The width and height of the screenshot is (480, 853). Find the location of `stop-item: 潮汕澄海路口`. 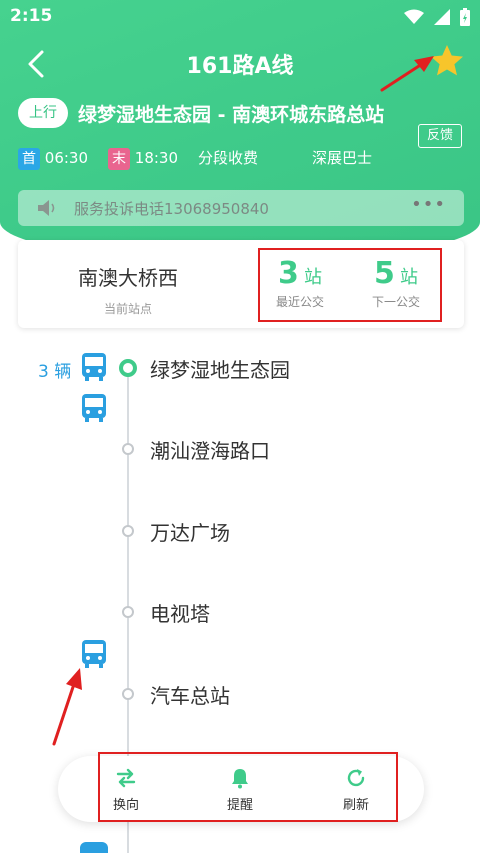

stop-item: 潮汕澄海路口 is located at coordinates (240, 449).